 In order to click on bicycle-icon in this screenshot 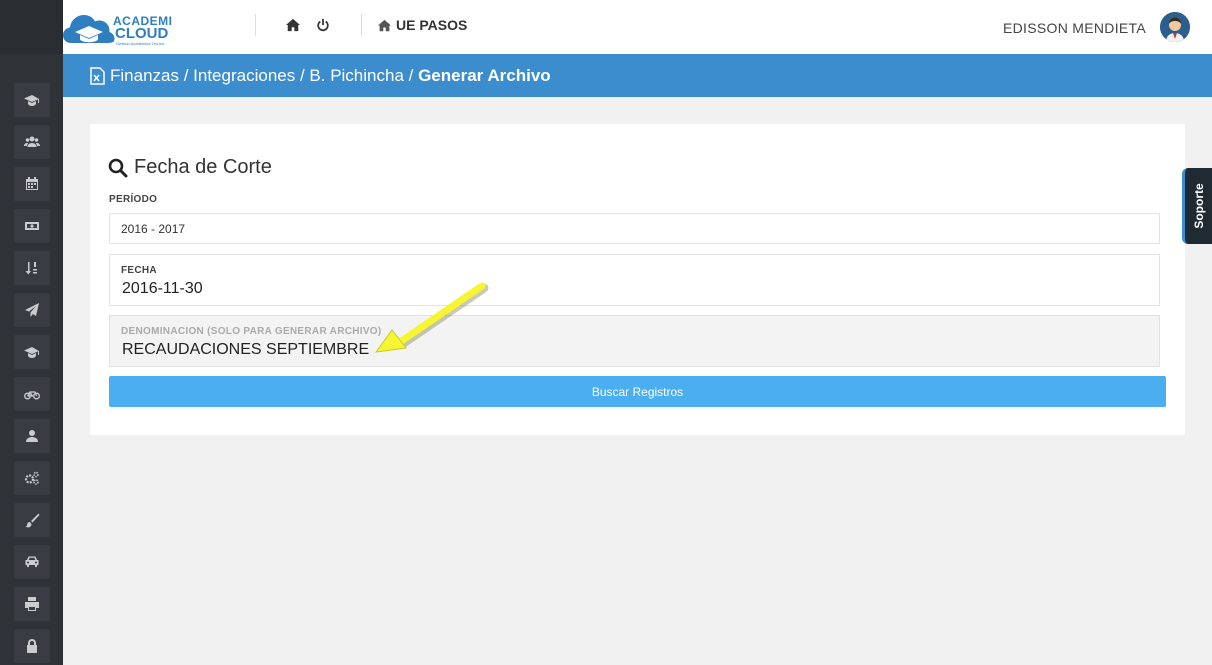, I will do `click(32, 394)`.